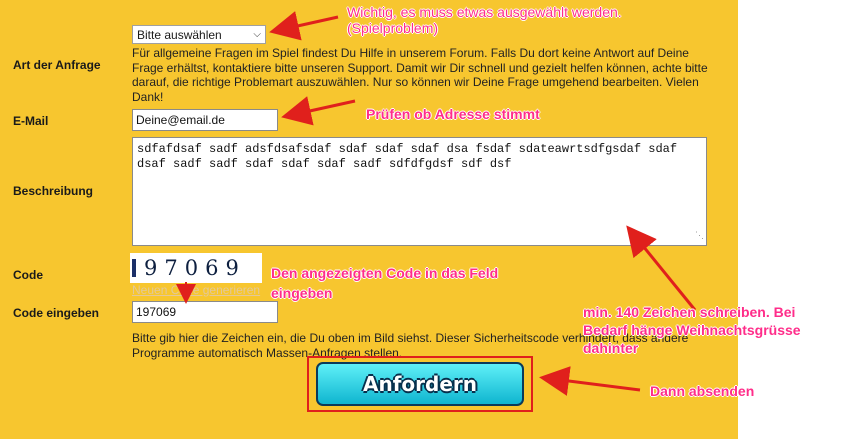 Image resolution: width=847 pixels, height=439 pixels. Describe the element at coordinates (692, 330) in the screenshot. I see `annotation-description-2: Bedarf hänge Weihnachtsgrüsse` at that location.